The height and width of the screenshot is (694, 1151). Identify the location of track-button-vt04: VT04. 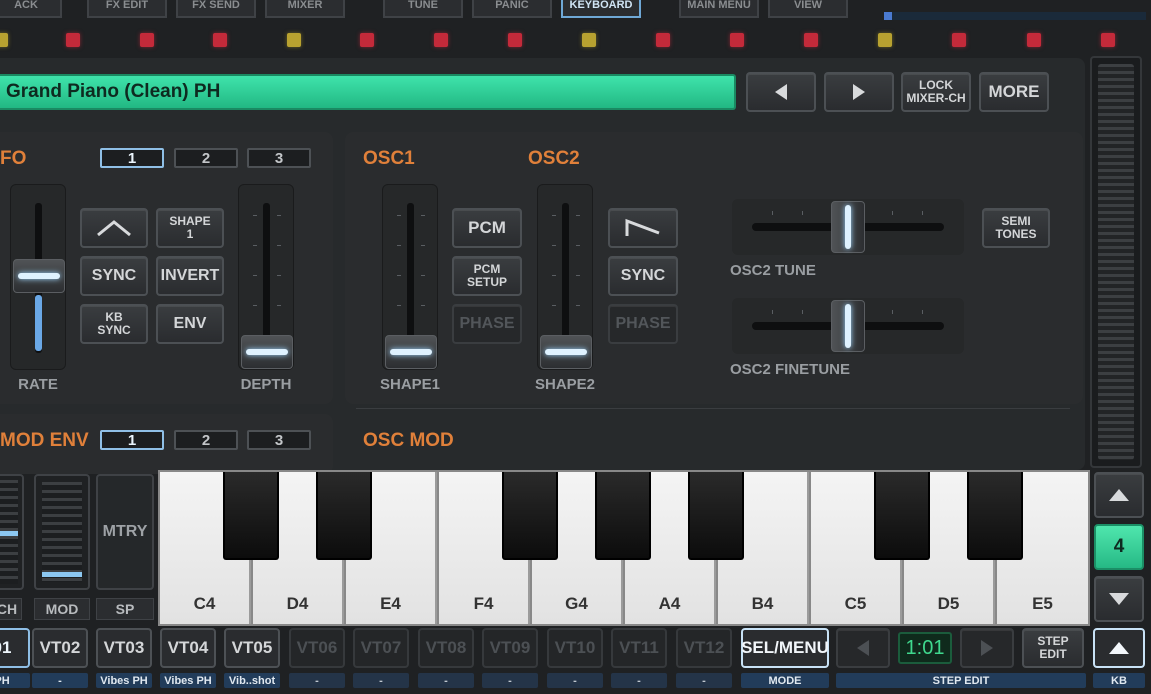
(188, 648).